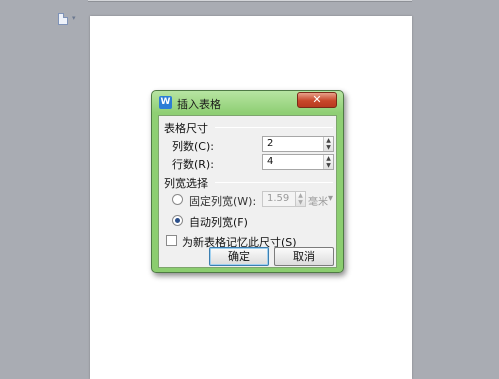 This screenshot has width=499, height=379. Describe the element at coordinates (304, 256) in the screenshot. I see `cancel-button: 取消` at that location.